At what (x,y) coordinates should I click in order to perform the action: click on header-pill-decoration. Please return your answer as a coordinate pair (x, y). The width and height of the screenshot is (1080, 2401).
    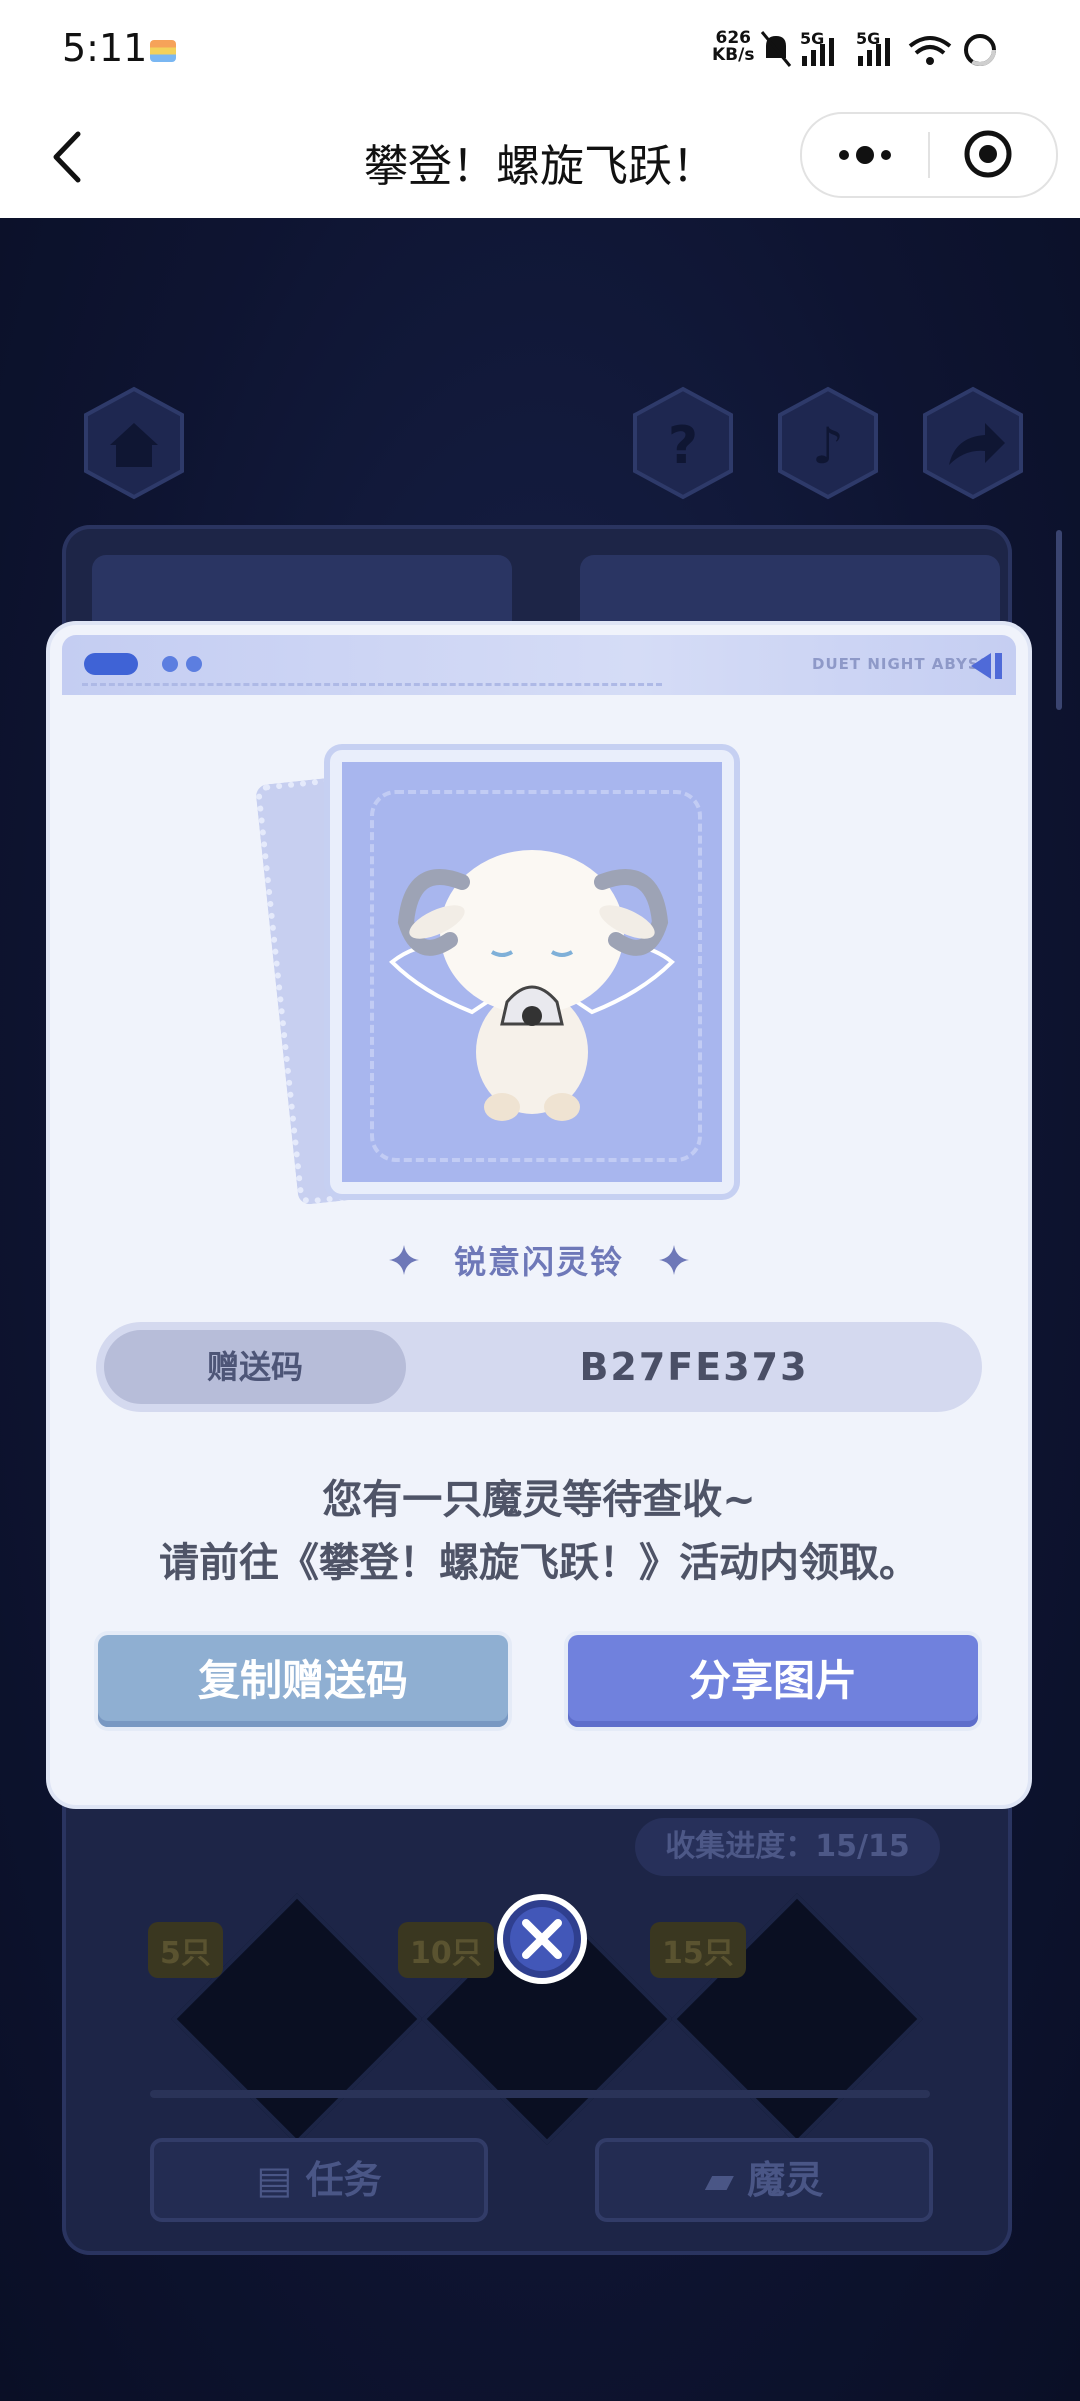
    Looking at the image, I should click on (111, 664).